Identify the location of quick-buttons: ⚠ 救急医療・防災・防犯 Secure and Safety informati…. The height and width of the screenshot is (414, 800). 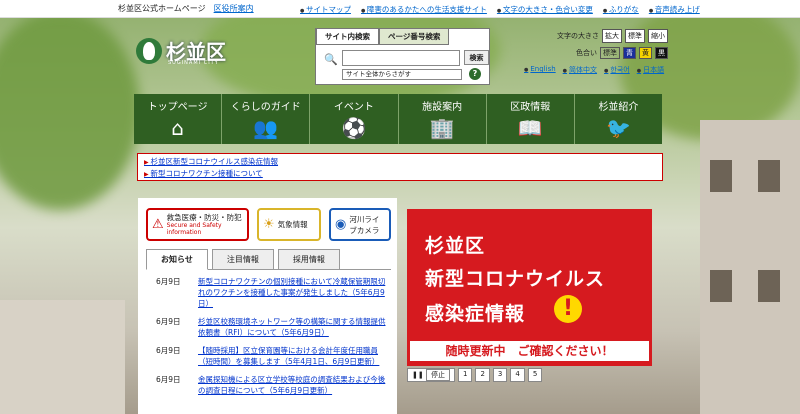
(267, 219).